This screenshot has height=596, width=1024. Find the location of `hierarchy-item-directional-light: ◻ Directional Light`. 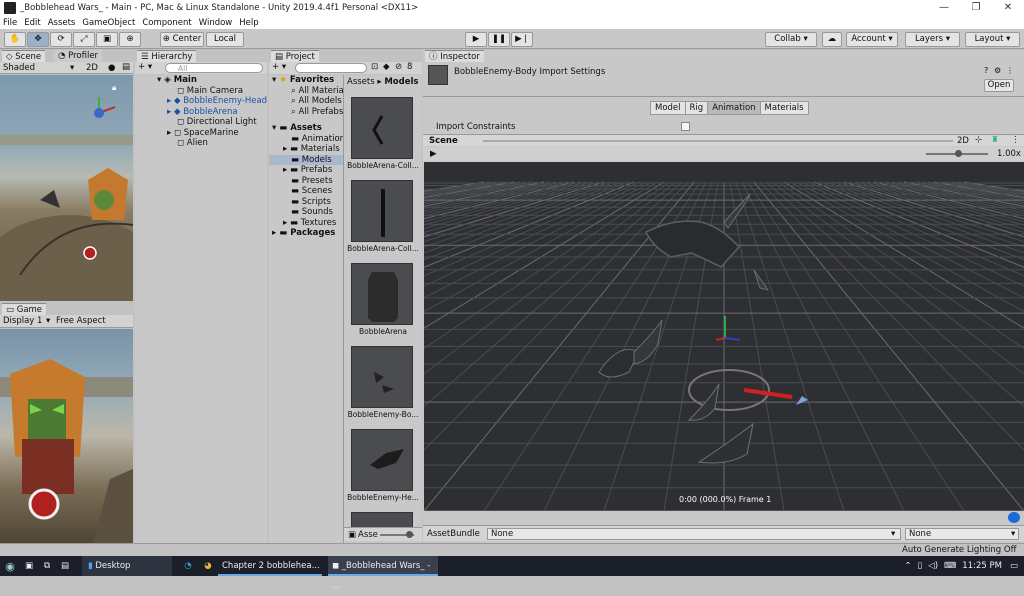

hierarchy-item-directional-light: ◻ Directional Light is located at coordinates (201, 122).